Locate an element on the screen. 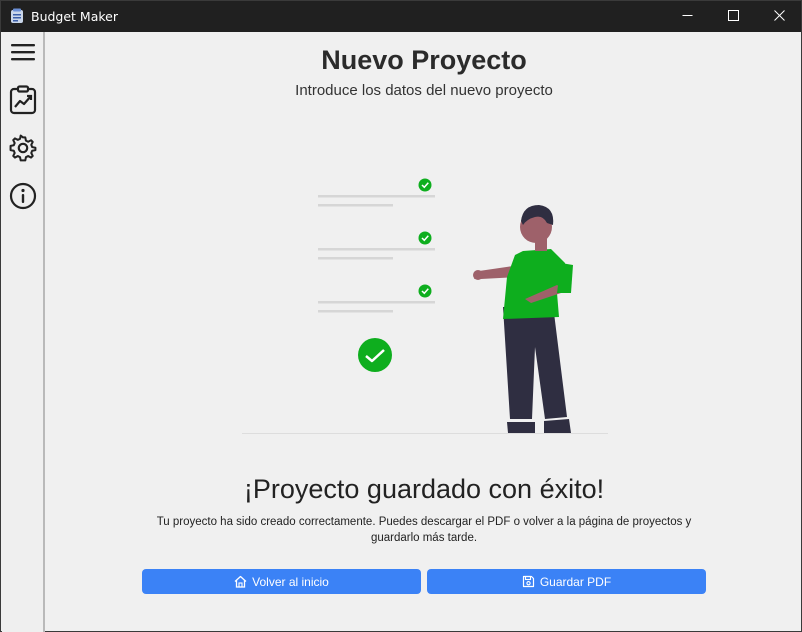 This screenshot has height=632, width=802. sidebar-item-settings is located at coordinates (23, 150).